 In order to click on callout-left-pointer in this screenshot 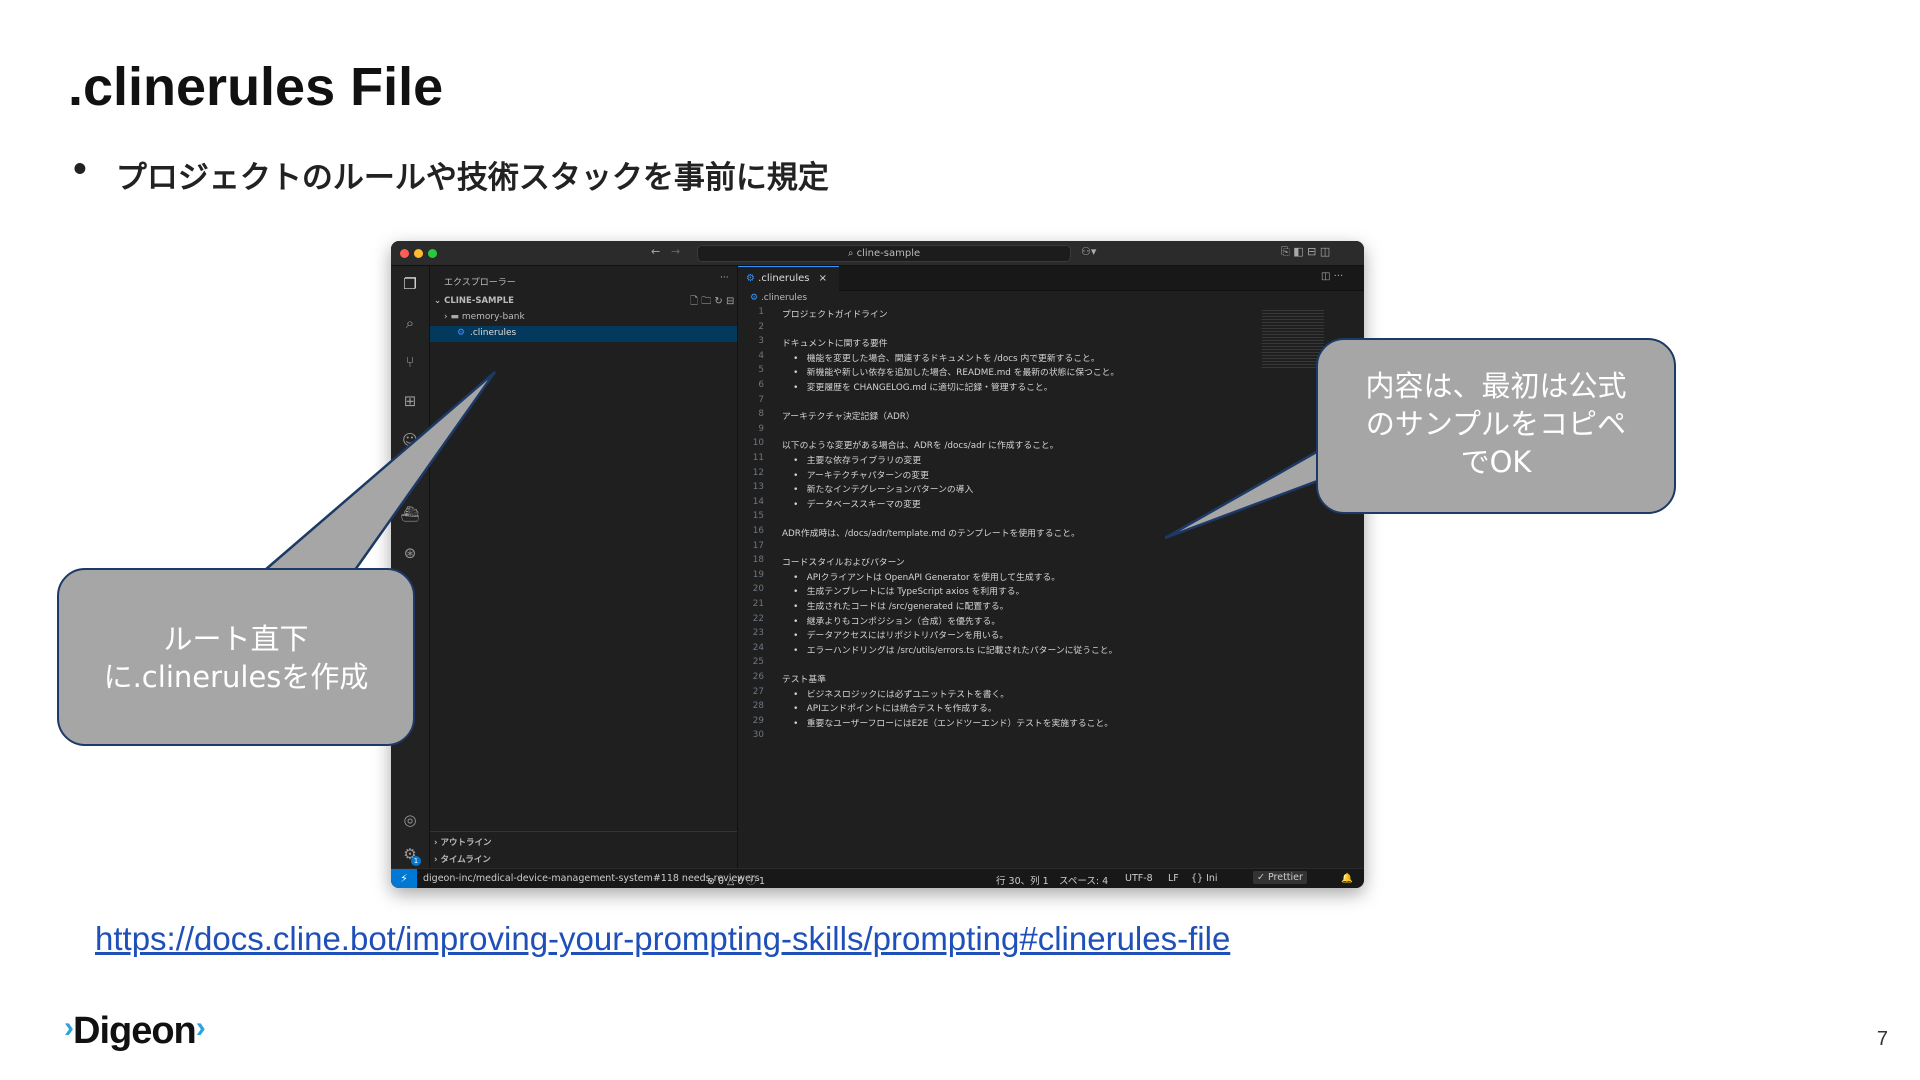, I will do `click(379, 471)`.